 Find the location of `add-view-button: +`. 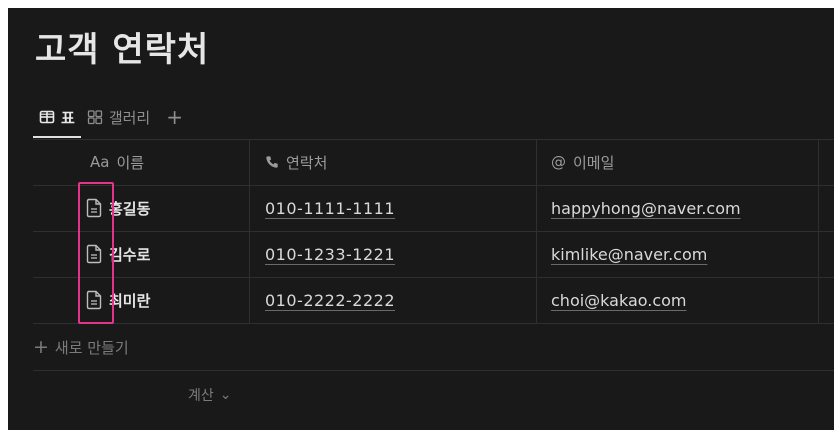

add-view-button: + is located at coordinates (174, 117).